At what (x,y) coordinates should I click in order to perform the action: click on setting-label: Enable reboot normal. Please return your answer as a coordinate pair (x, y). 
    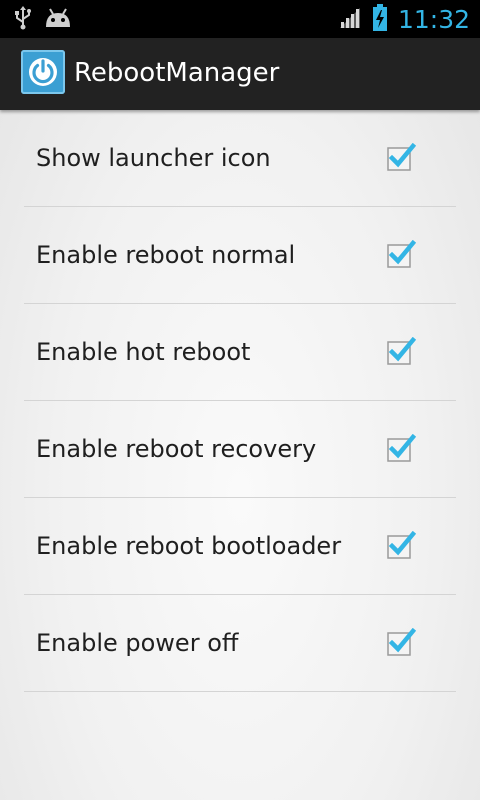
    Looking at the image, I should click on (166, 255).